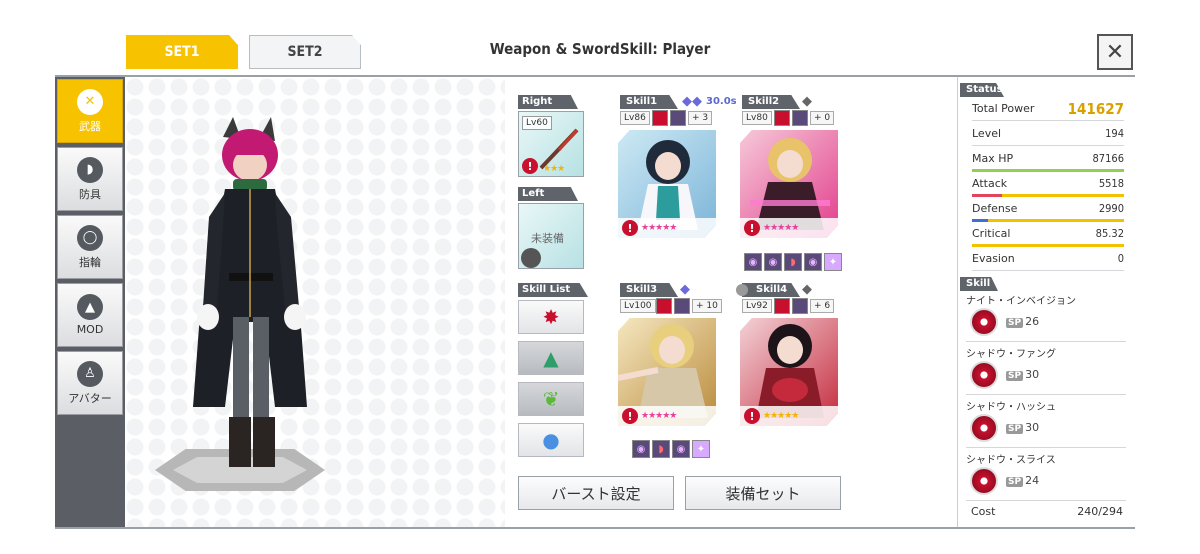 The image size is (1200, 554). I want to click on stat-row-evasion: Evasion 0, so click(1048, 259).